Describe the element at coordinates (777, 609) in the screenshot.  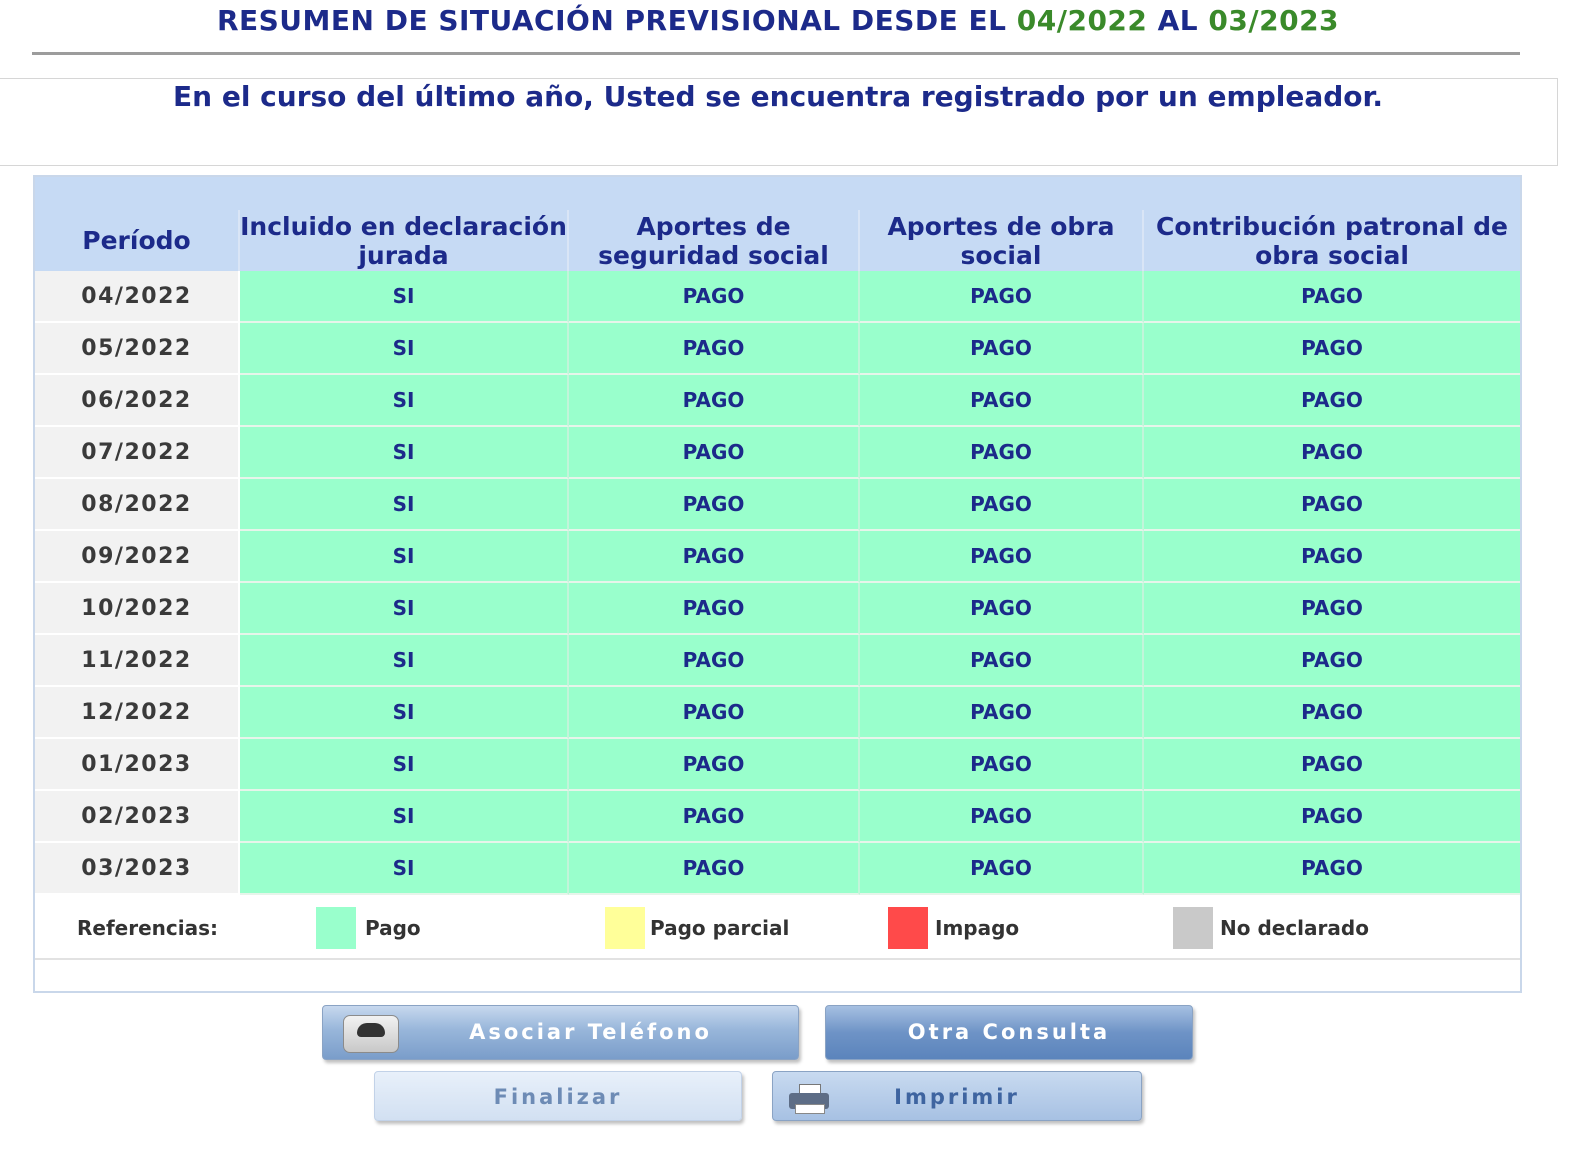
I see `table-row: 10/2022 SI PAGO PAGO PAGO` at that location.